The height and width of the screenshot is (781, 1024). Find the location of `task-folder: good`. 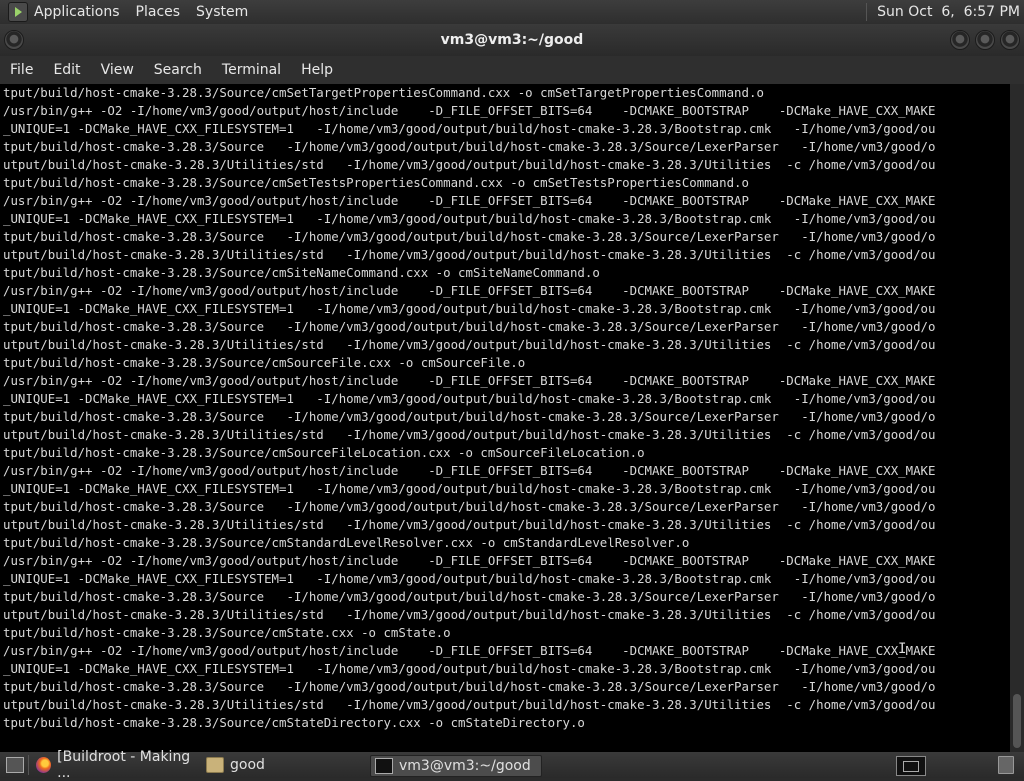

task-folder: good is located at coordinates (286, 765).